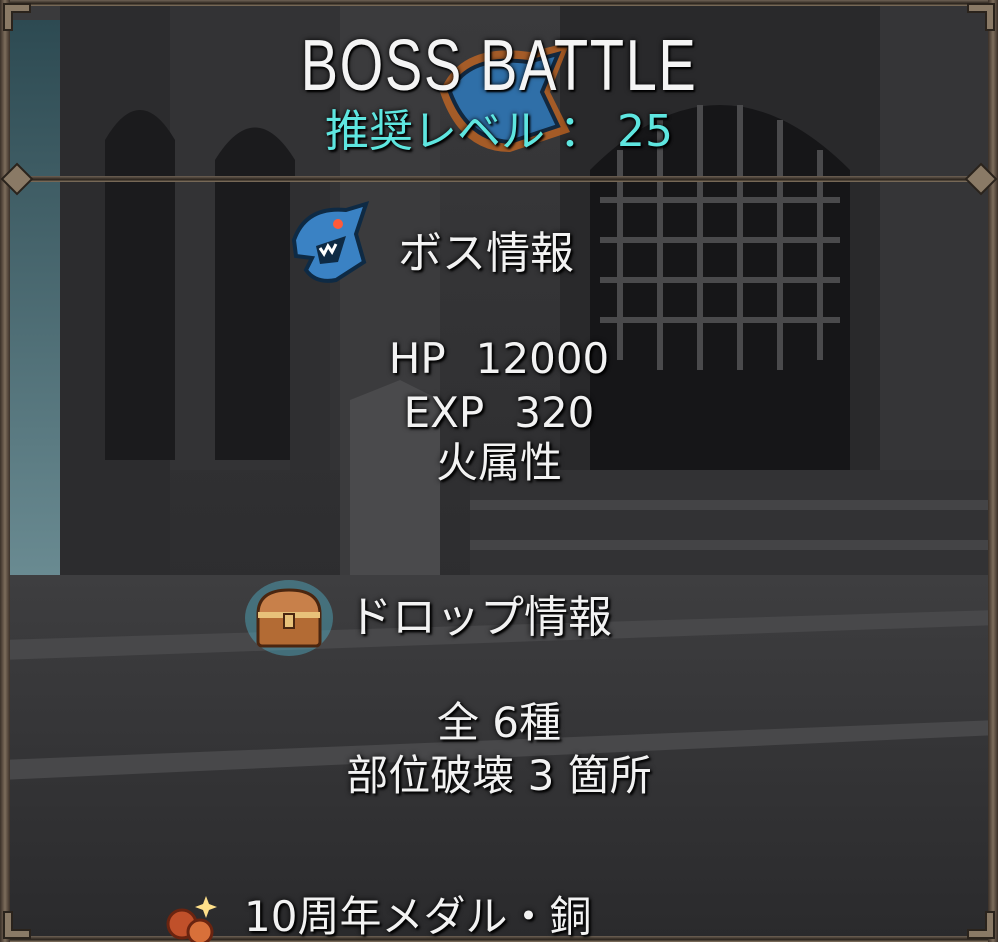 The image size is (998, 942). What do you see at coordinates (499, 131) in the screenshot?
I see `recommended-level: 推奨レベル ： 25` at bounding box center [499, 131].